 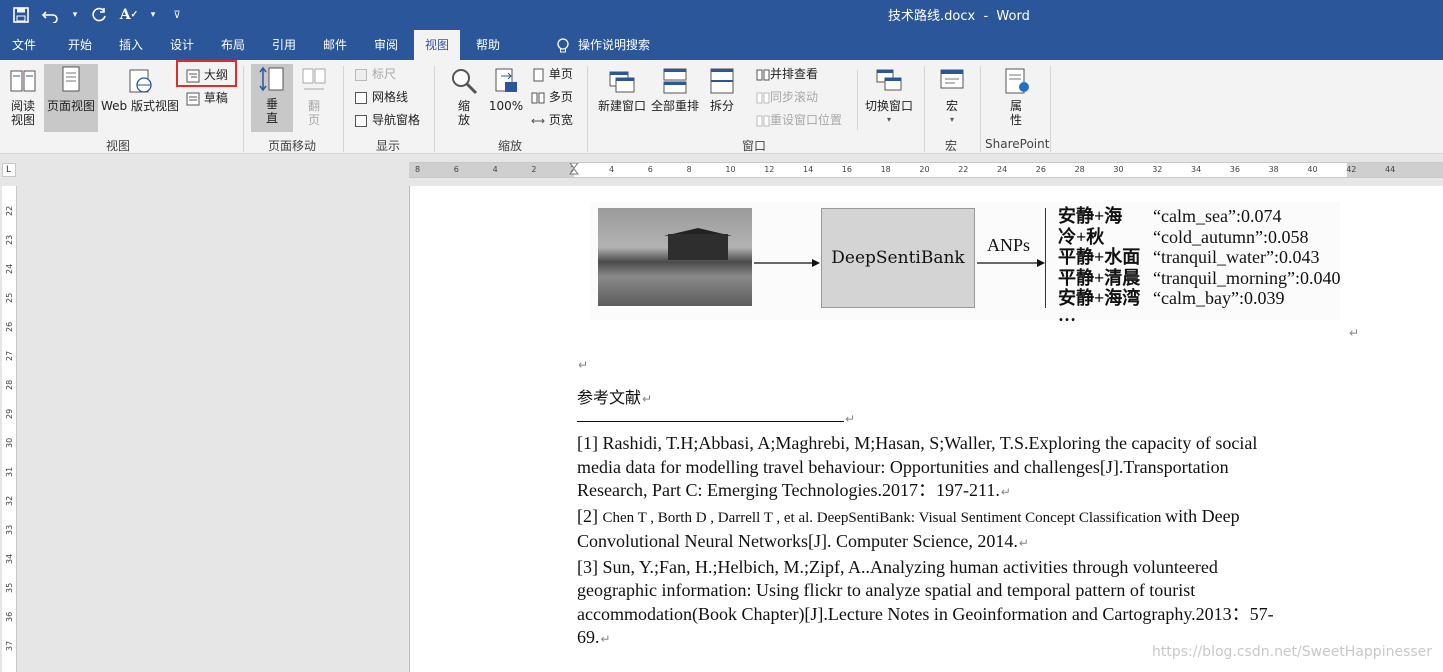 What do you see at coordinates (381, 97) in the screenshot?
I see `gridlines-checkbox: 网格线` at bounding box center [381, 97].